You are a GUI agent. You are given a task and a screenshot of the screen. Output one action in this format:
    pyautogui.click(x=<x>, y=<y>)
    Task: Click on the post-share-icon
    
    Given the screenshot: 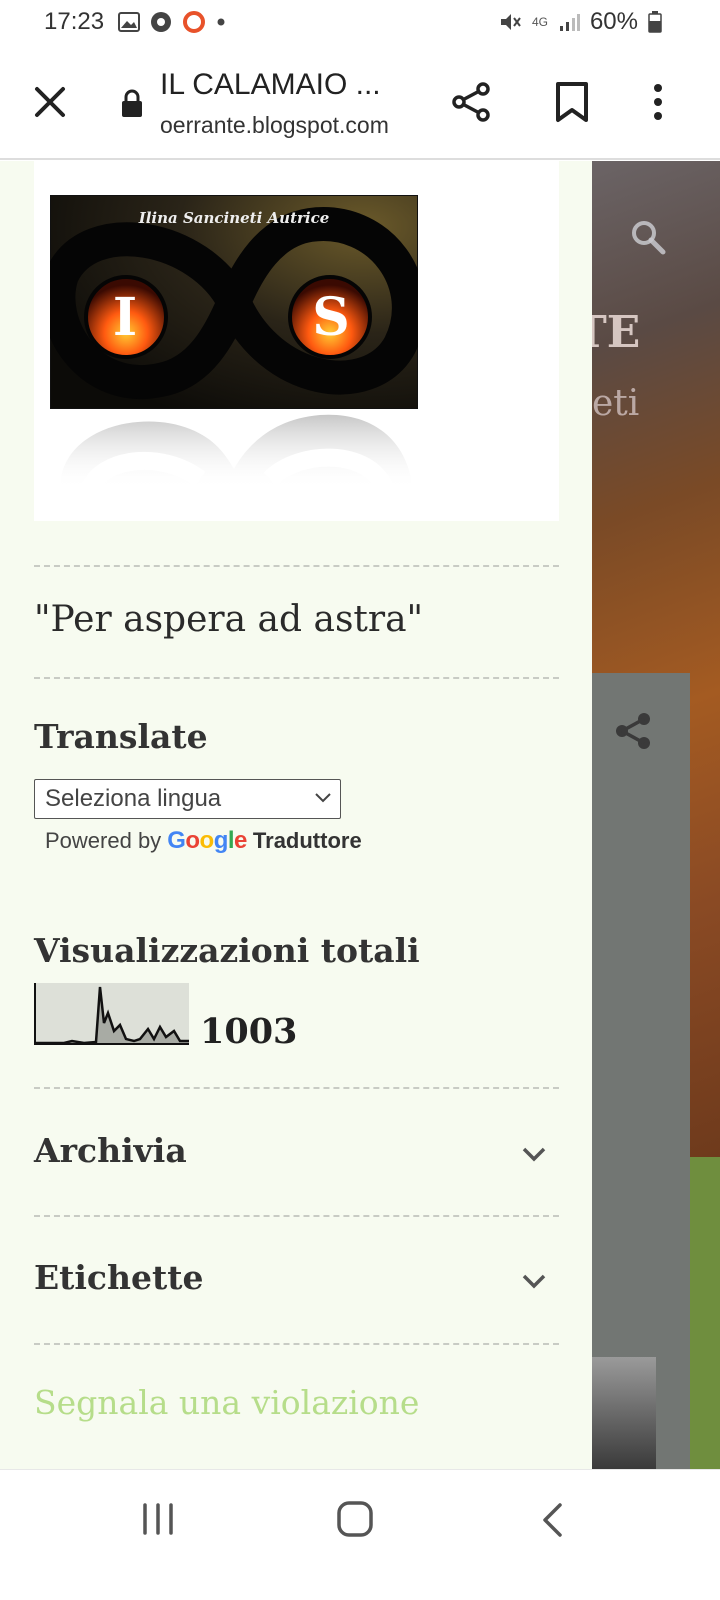 What is the action you would take?
    pyautogui.click(x=634, y=731)
    